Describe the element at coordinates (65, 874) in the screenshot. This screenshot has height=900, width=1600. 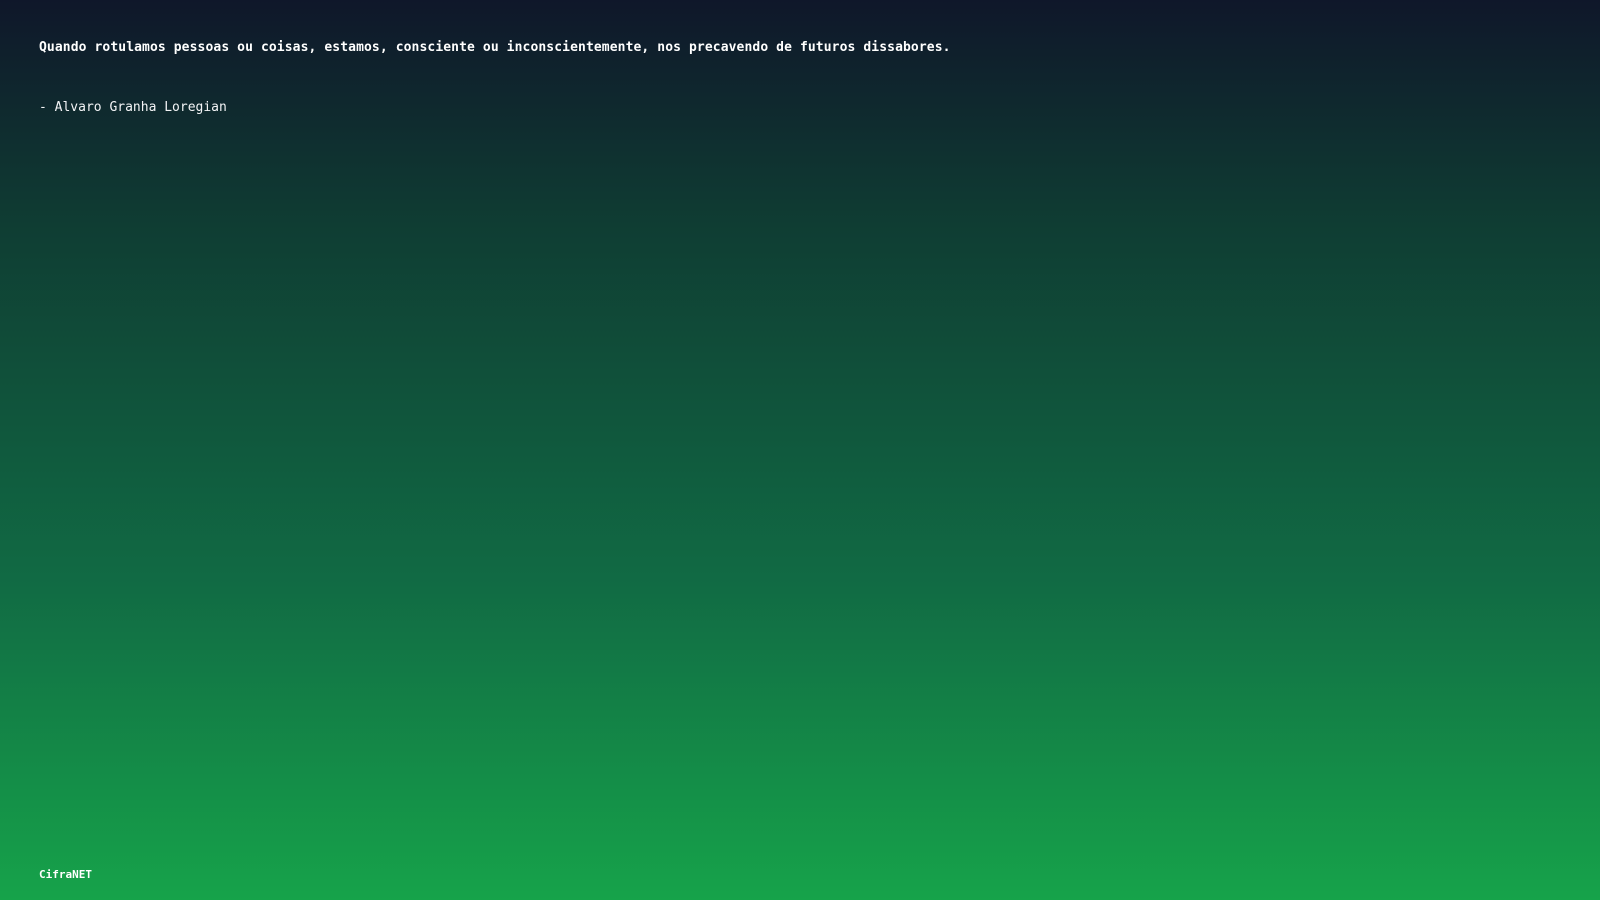
I see `brand-label: CifraNET` at that location.